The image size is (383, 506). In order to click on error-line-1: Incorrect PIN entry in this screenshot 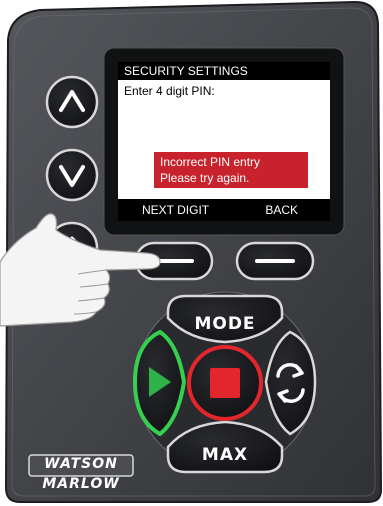, I will do `click(210, 162)`.